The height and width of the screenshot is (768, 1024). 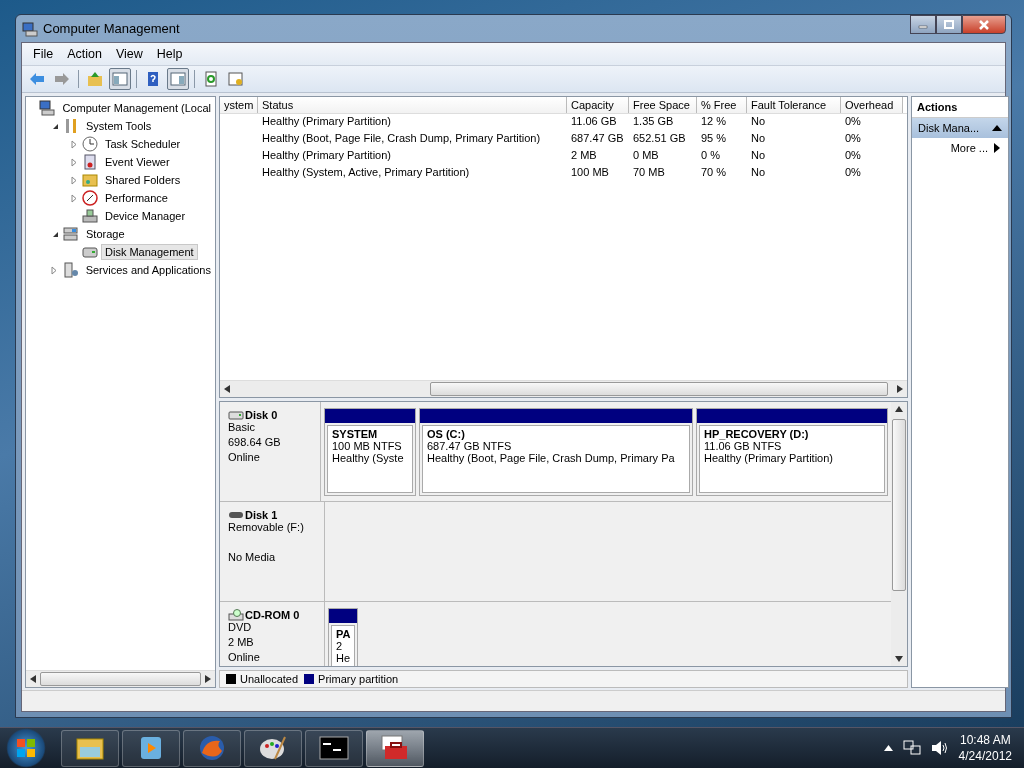 What do you see at coordinates (653, 121) in the screenshot?
I see `table-cell: 1.35 GB` at bounding box center [653, 121].